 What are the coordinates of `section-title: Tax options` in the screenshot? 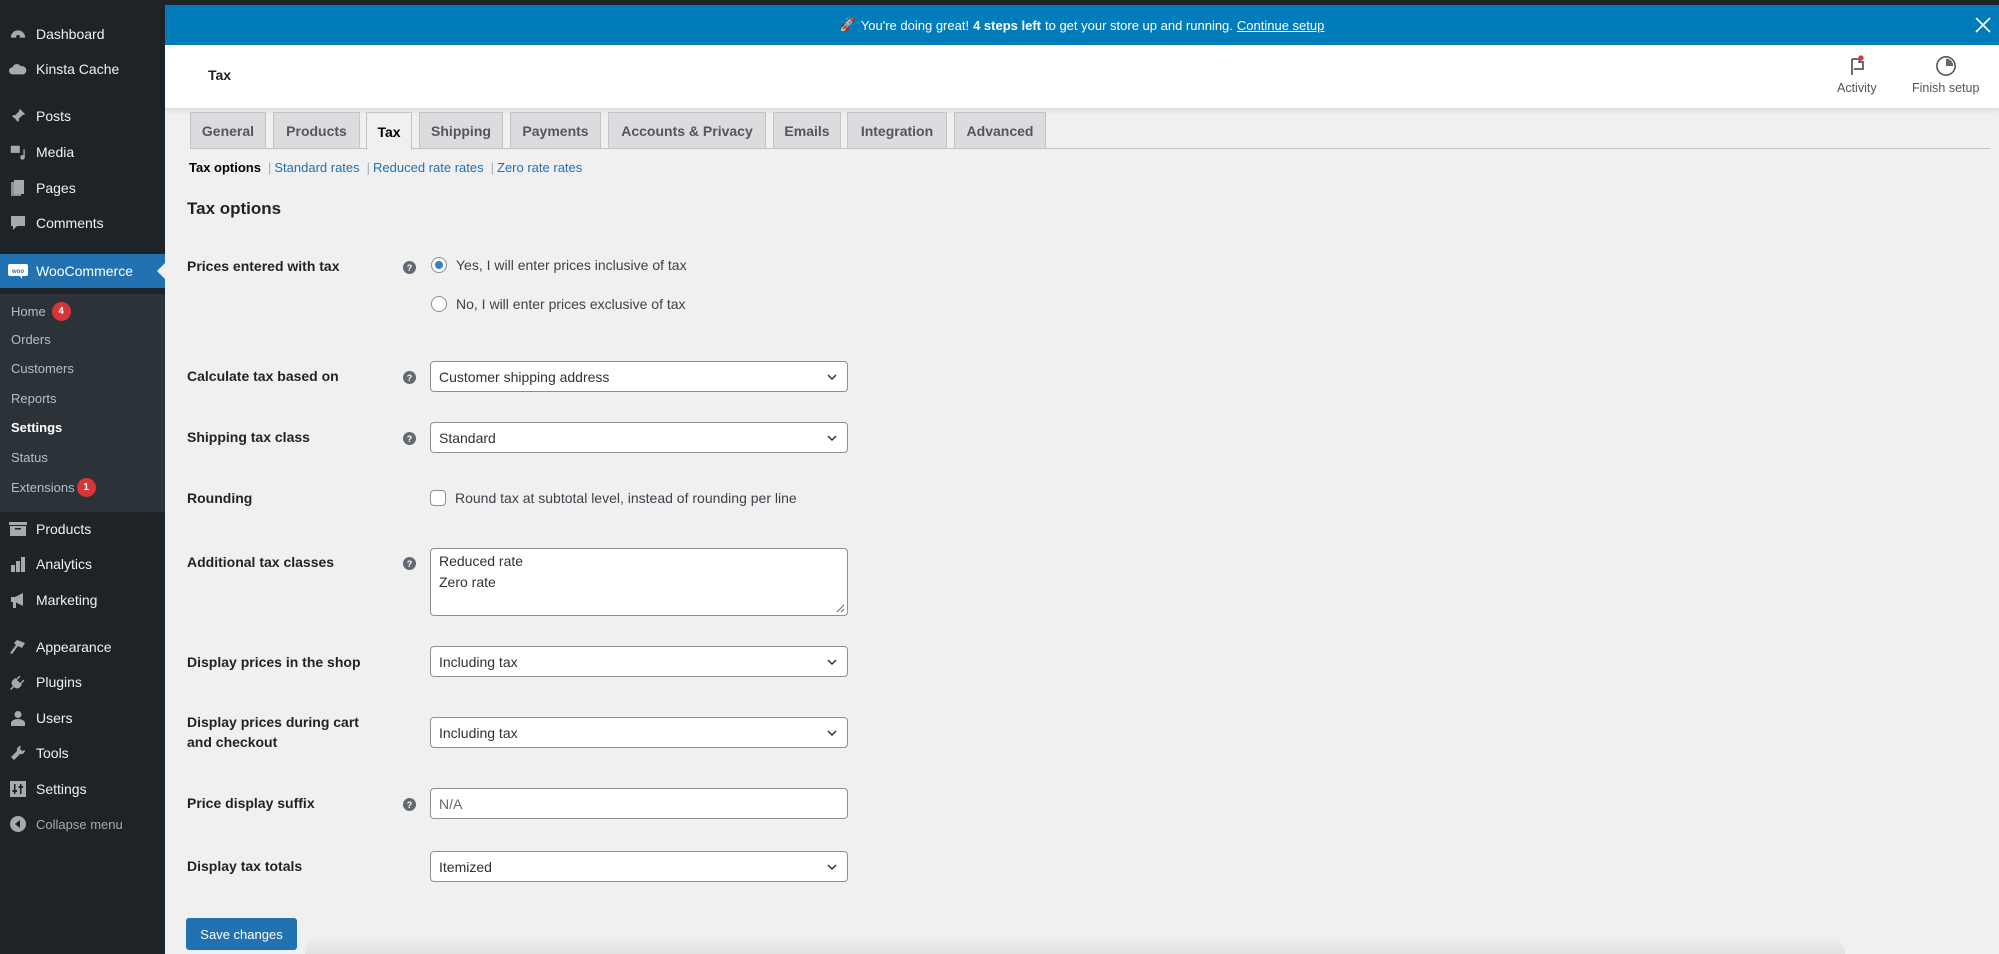 It's located at (234, 208).